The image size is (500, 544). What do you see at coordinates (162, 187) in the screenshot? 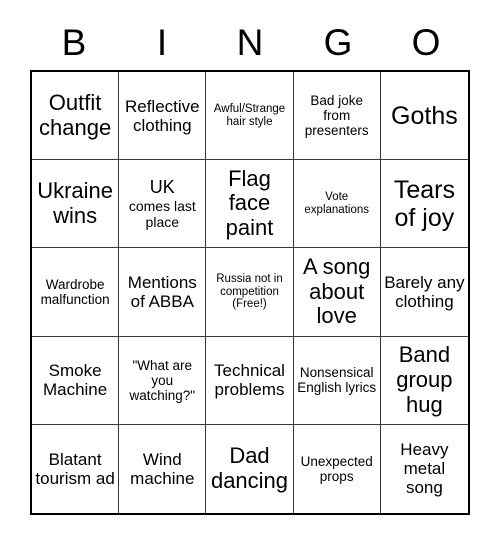
I see `bingo-cell-text-lead: UK` at bounding box center [162, 187].